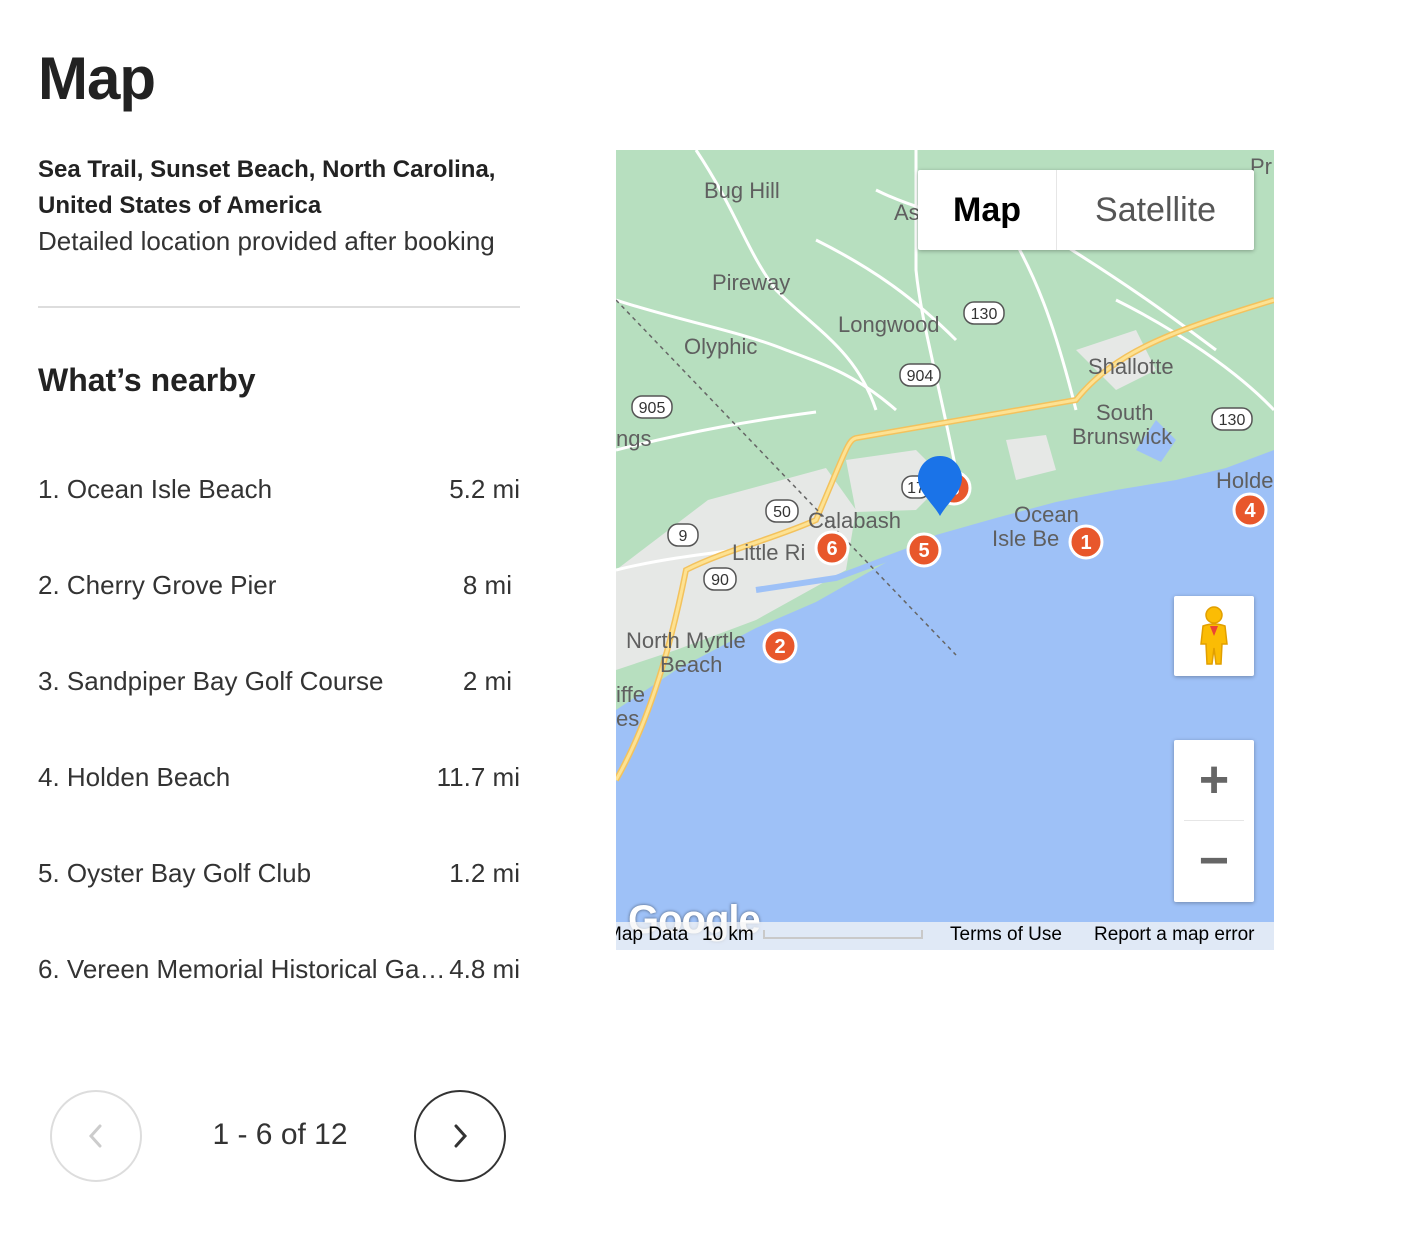 This screenshot has width=1402, height=1252. I want to click on map-type-control: Map Satellite, so click(1086, 210).